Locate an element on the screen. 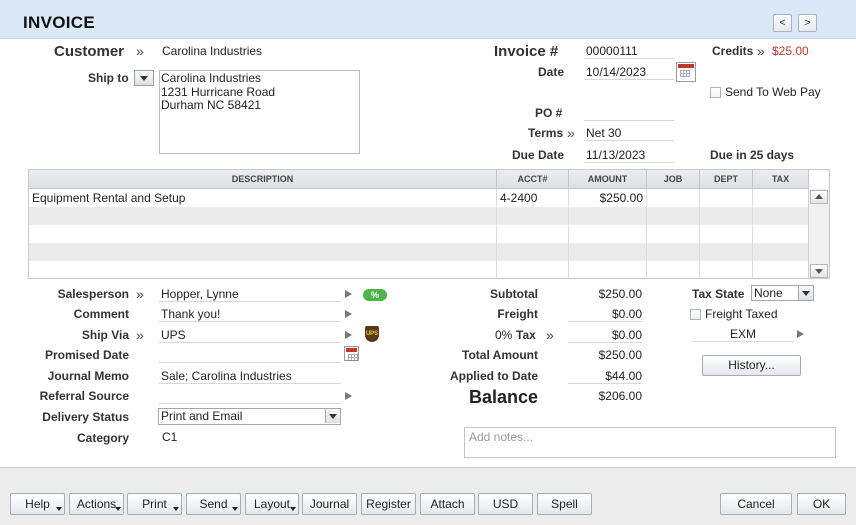 The image size is (856, 525). terms-field: Net 30 is located at coordinates (629, 133).